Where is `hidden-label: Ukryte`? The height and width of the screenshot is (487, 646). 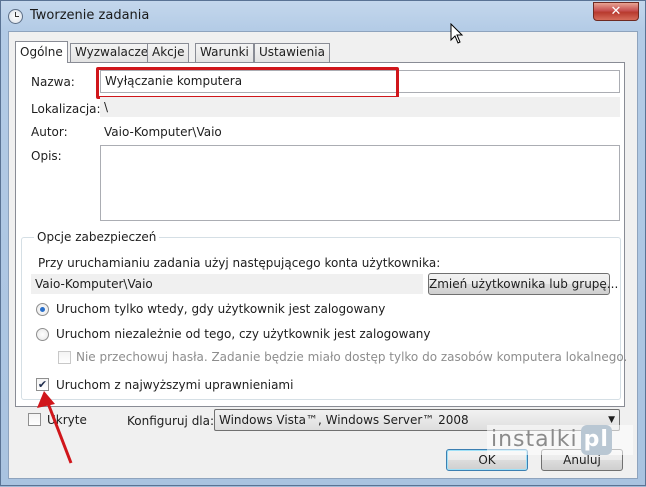 hidden-label: Ukryte is located at coordinates (67, 420).